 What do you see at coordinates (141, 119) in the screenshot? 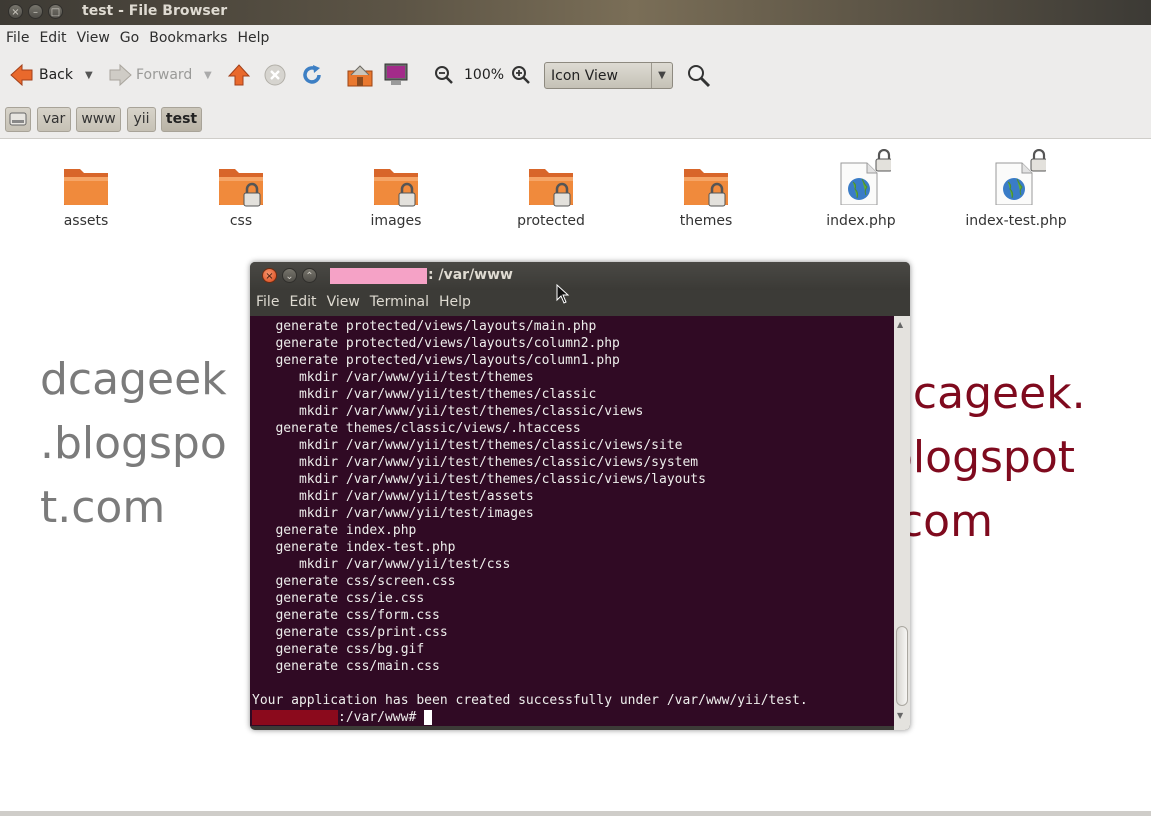
I see `breadcrumb-yii: yii` at bounding box center [141, 119].